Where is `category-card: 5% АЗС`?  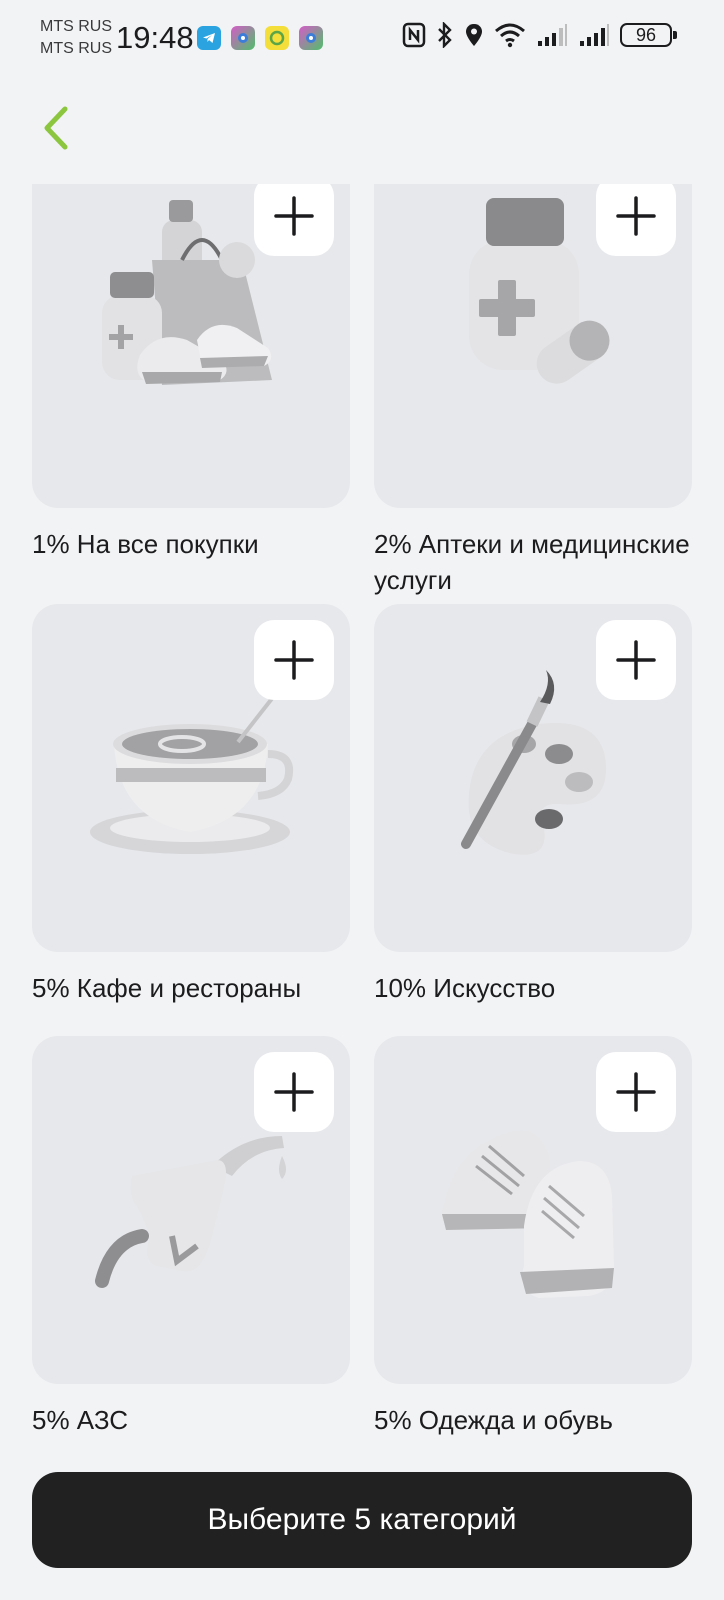 category-card: 5% АЗС is located at coordinates (191, 1237).